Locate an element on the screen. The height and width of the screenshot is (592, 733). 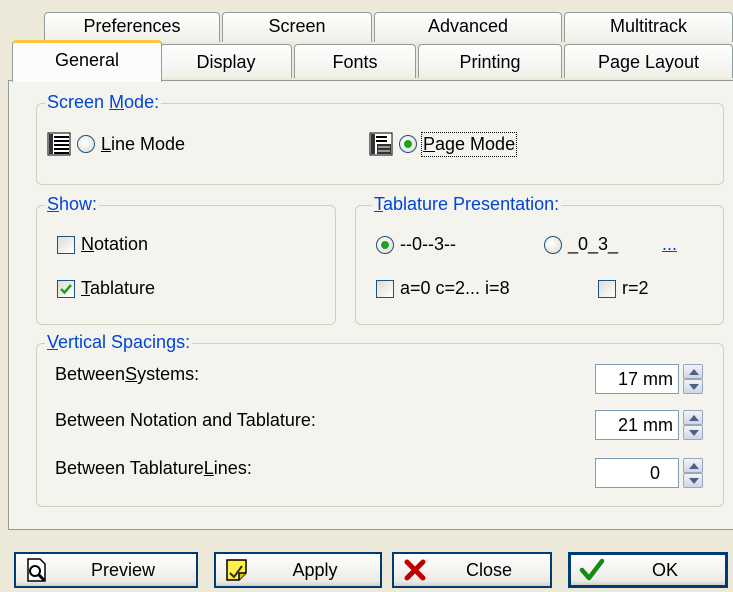
tab-advanced: Advanced is located at coordinates (468, 27).